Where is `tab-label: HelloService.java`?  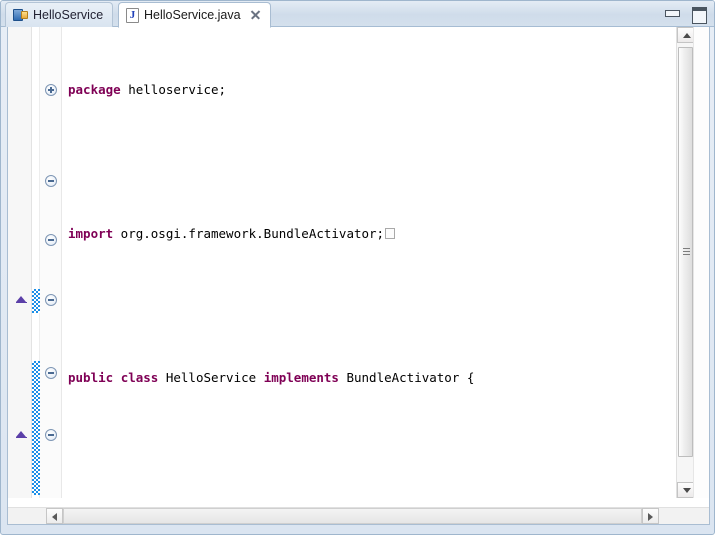 tab-label: HelloService.java is located at coordinates (192, 15).